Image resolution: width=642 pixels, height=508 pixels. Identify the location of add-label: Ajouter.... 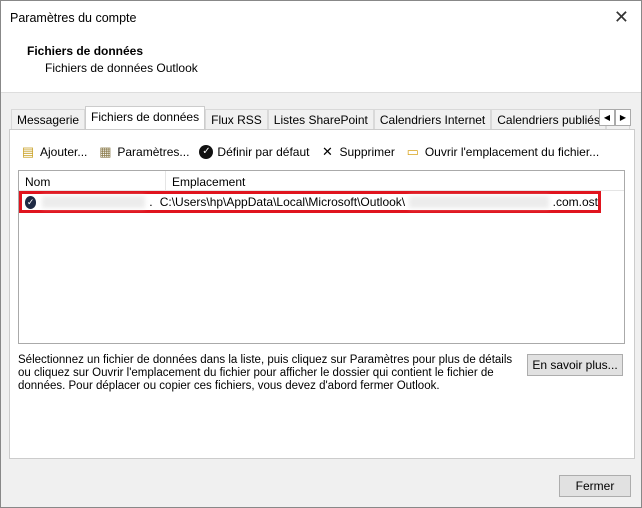
(64, 152).